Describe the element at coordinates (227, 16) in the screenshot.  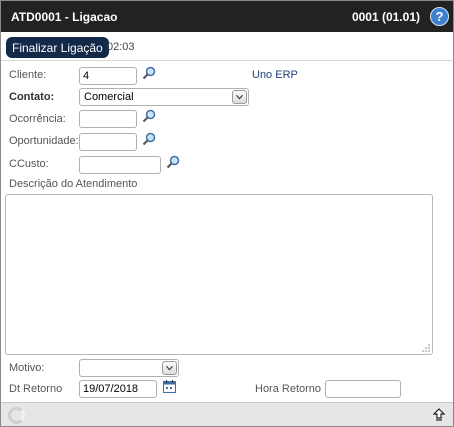
I see `title-bar: ATD0001 - Ligacao 0001 (01.01) ?` at that location.